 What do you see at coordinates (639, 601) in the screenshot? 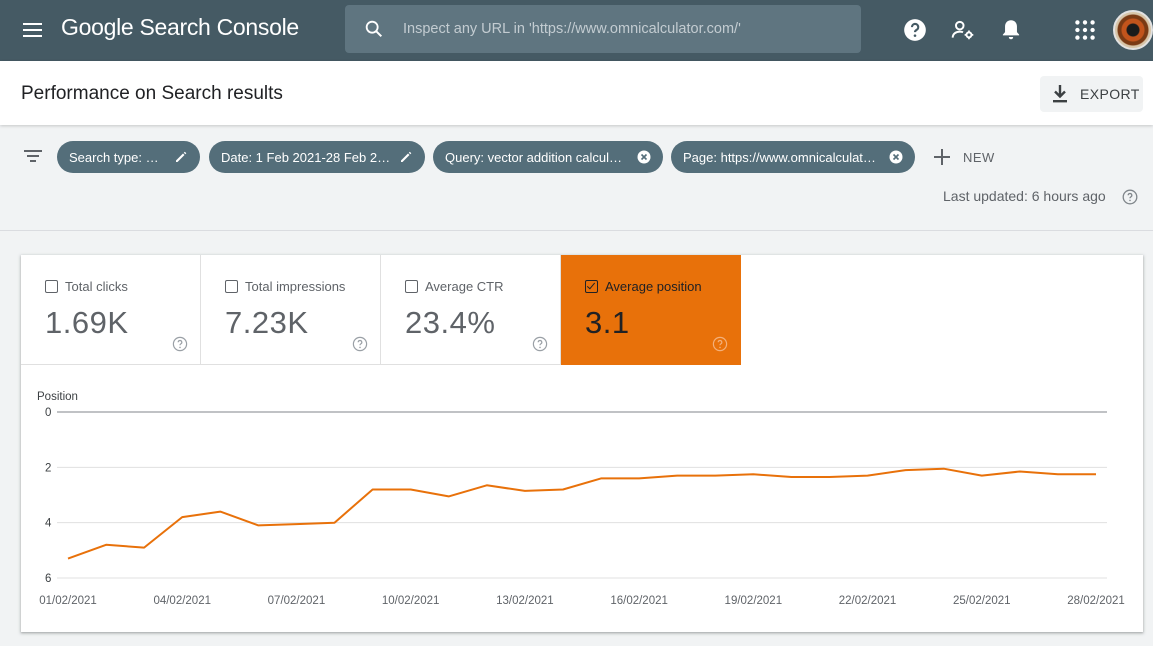
I see `x-tick-label: 16/02/2021` at bounding box center [639, 601].